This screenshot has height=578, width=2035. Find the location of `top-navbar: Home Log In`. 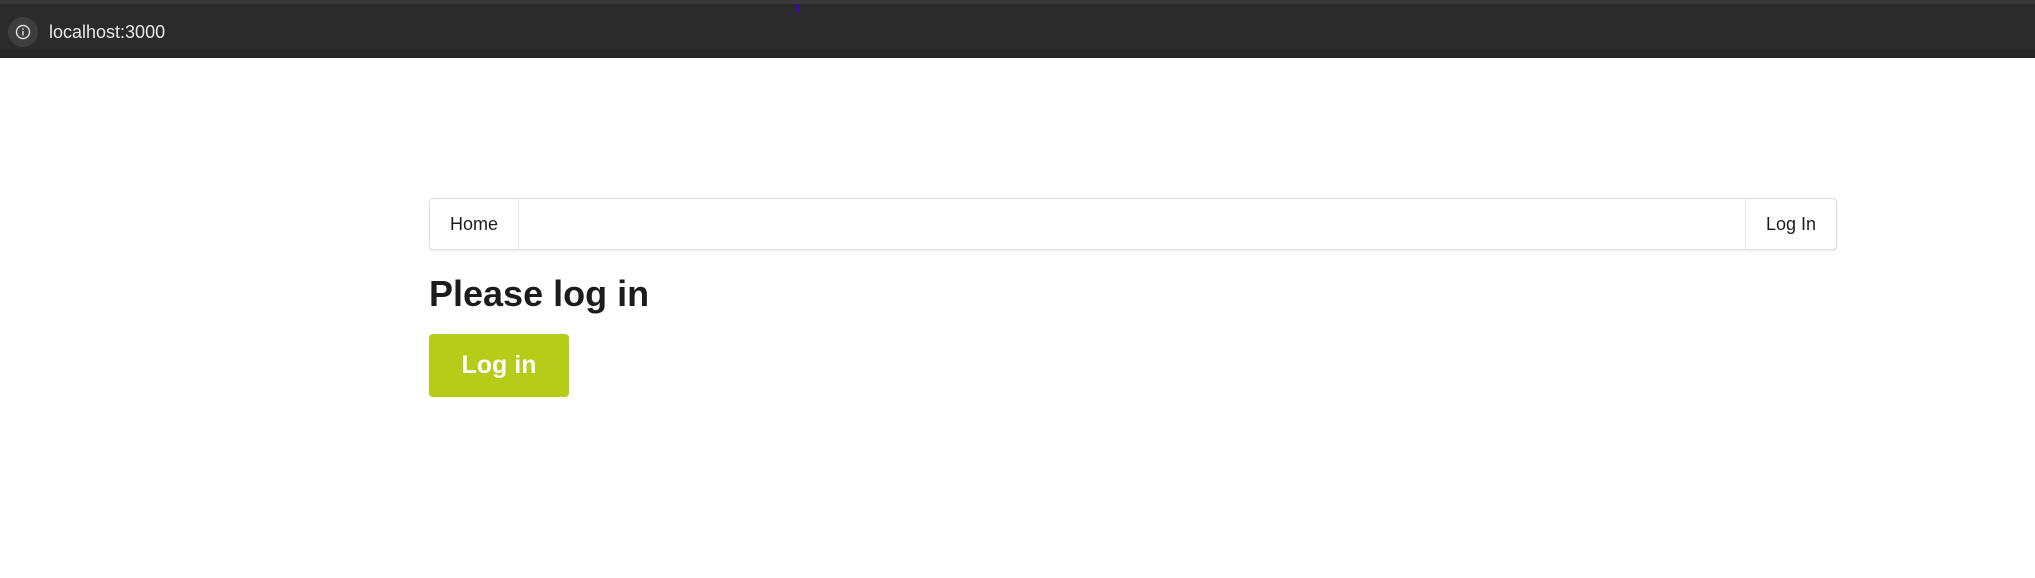

top-navbar: Home Log In is located at coordinates (1133, 224).